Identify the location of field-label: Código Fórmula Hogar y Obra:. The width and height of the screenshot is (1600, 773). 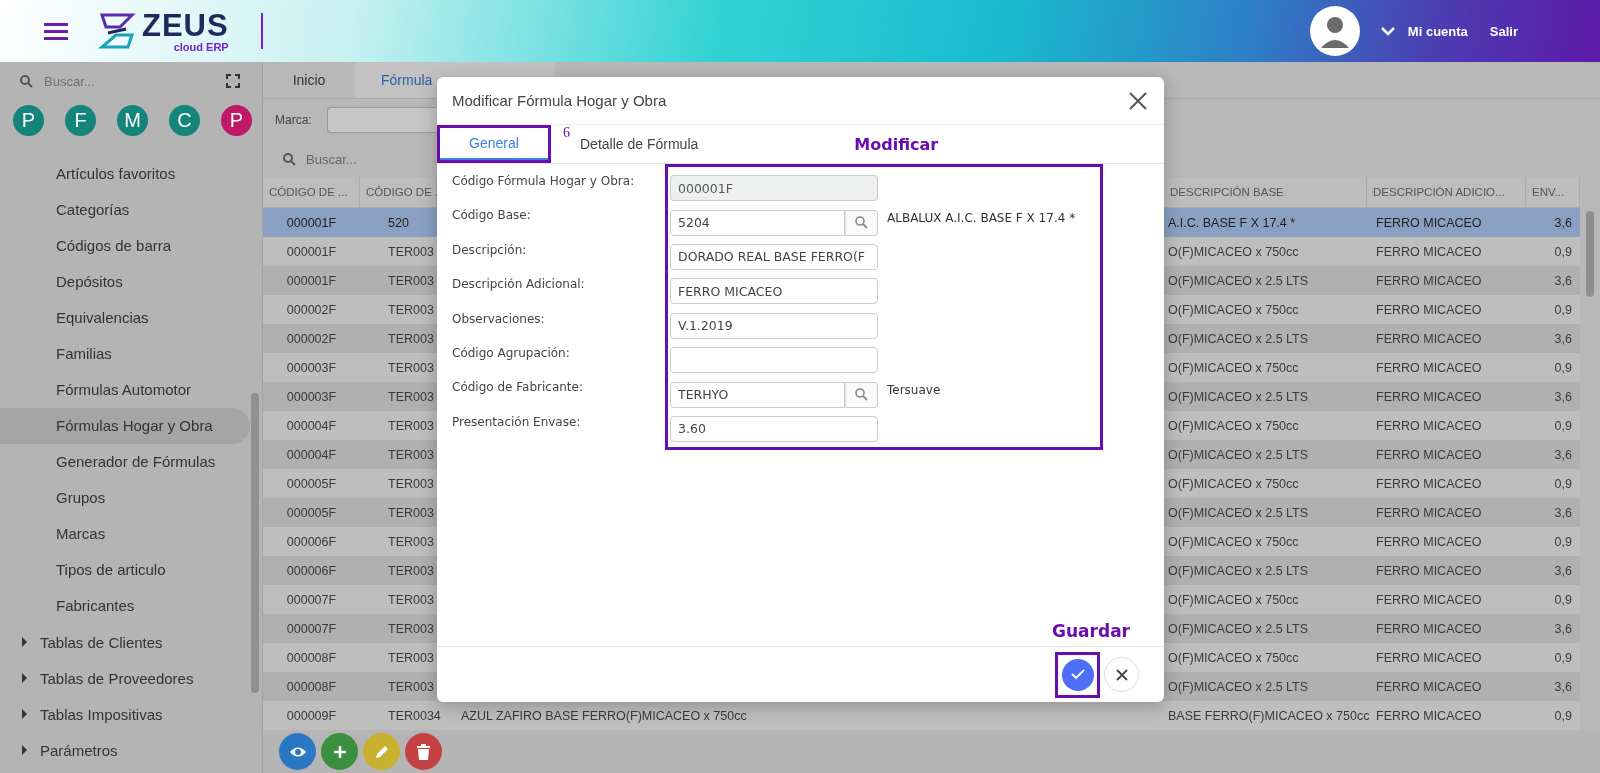
(544, 181).